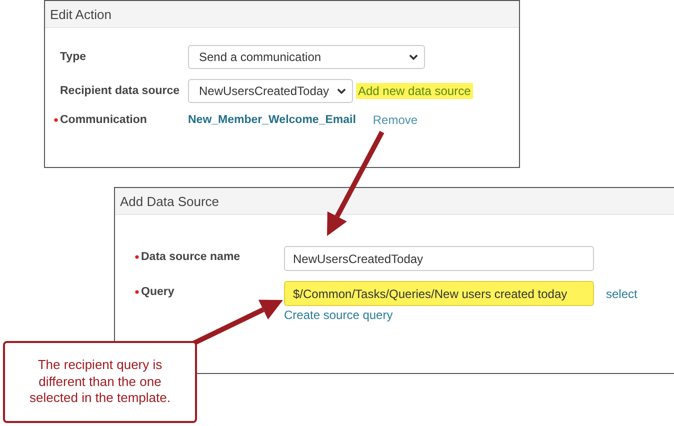 The height and width of the screenshot is (426, 674). Describe the element at coordinates (73, 57) in the screenshot. I see `field-label: Type` at that location.